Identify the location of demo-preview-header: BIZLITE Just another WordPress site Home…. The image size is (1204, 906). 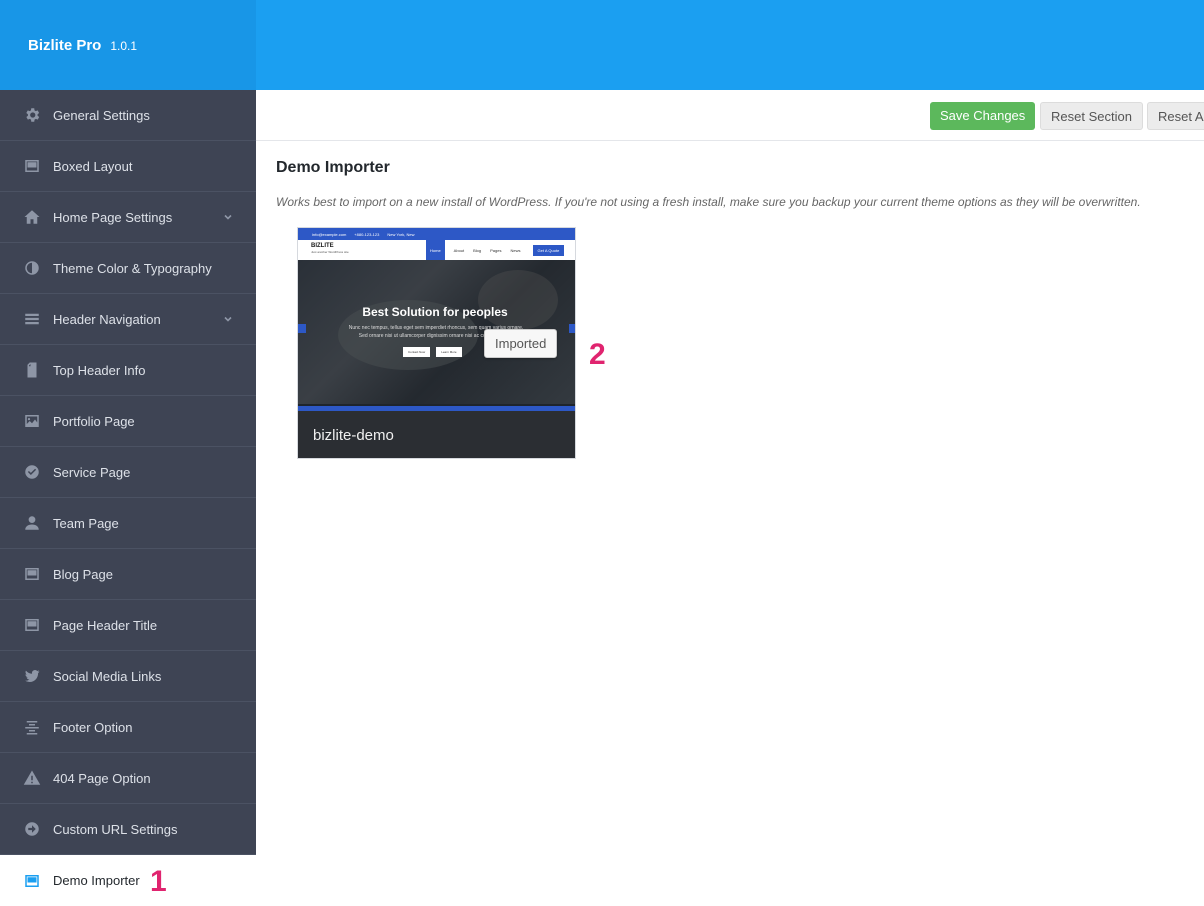
(436, 250).